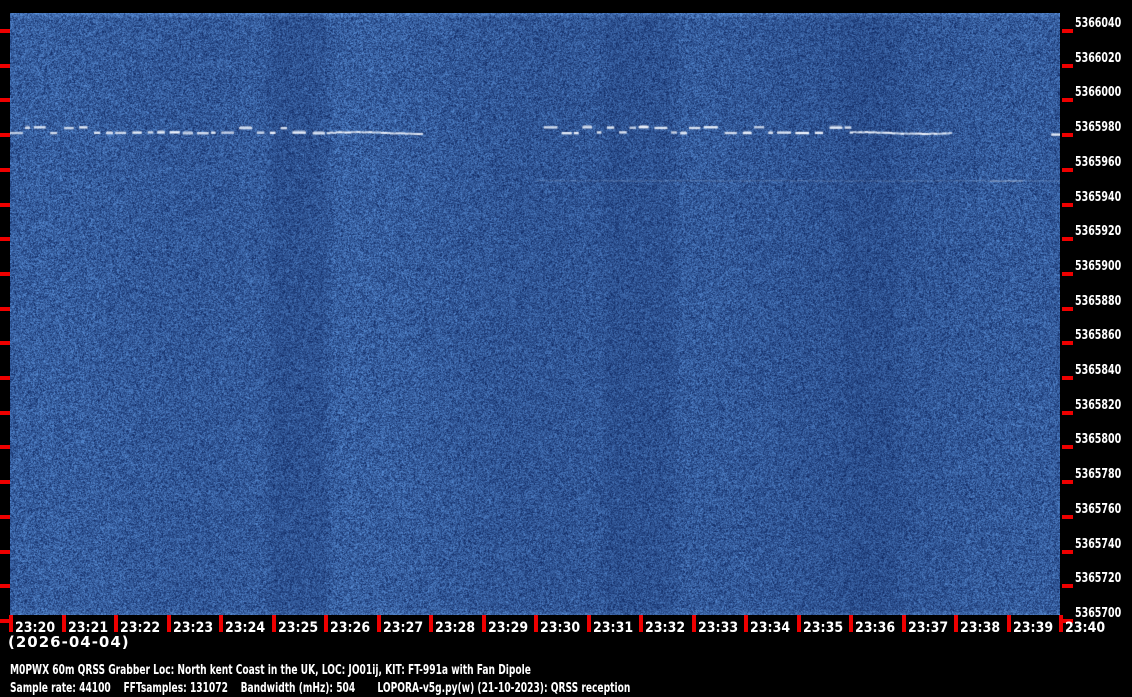 Image resolution: width=1132 pixels, height=697 pixels. Describe the element at coordinates (245, 628) in the screenshot. I see `time-label: 23:24` at that location.